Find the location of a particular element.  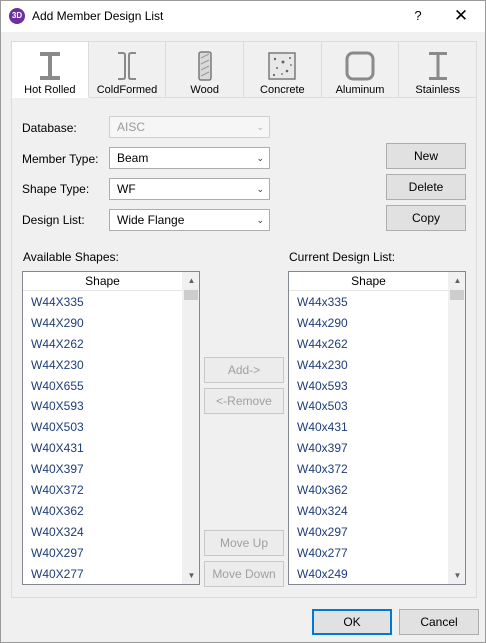

add-button: Add-> is located at coordinates (244, 370).